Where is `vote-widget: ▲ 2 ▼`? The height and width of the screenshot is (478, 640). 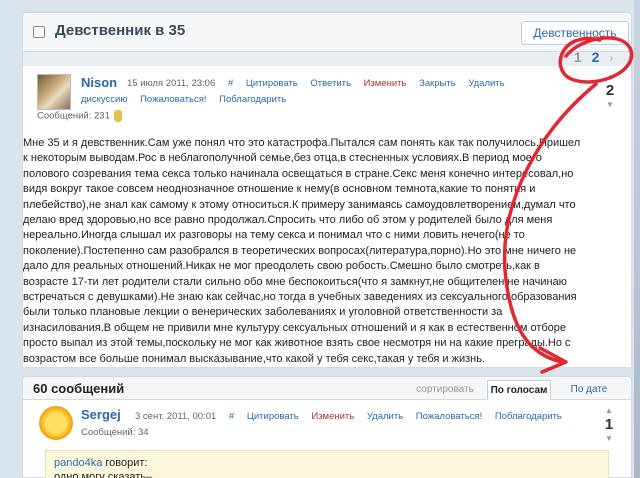
vote-widget: ▲ 2 ▼ is located at coordinates (610, 91).